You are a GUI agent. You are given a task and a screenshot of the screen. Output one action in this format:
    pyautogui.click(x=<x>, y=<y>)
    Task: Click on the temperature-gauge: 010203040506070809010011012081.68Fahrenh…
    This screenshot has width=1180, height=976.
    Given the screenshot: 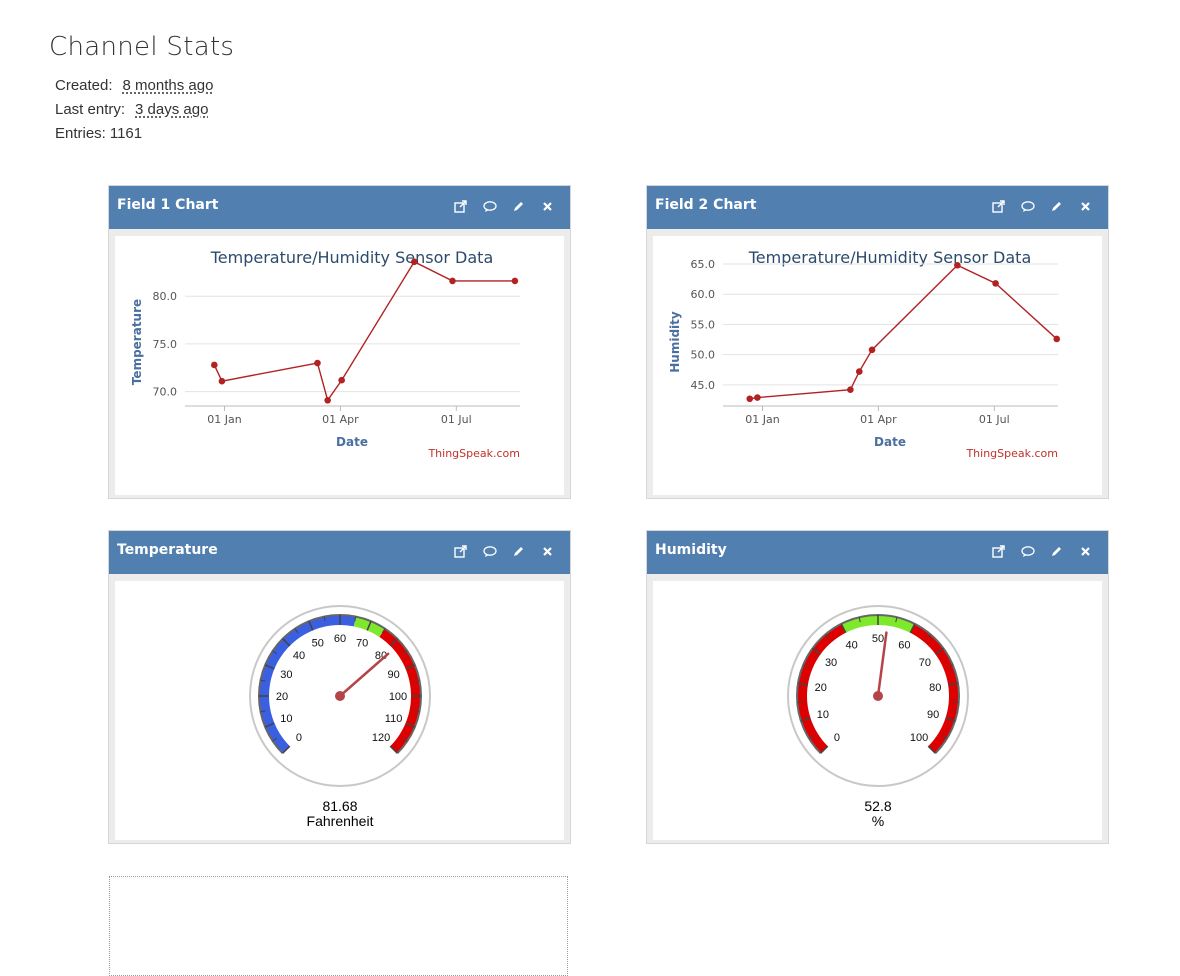 What is the action you would take?
    pyautogui.click(x=339, y=710)
    